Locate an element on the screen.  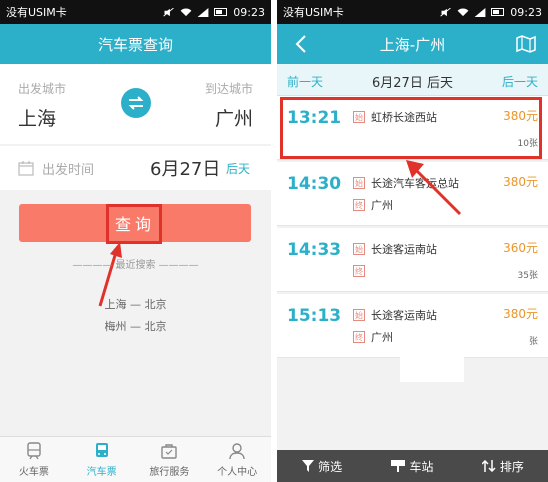
departure-time: 14:30 is located at coordinates (314, 184).